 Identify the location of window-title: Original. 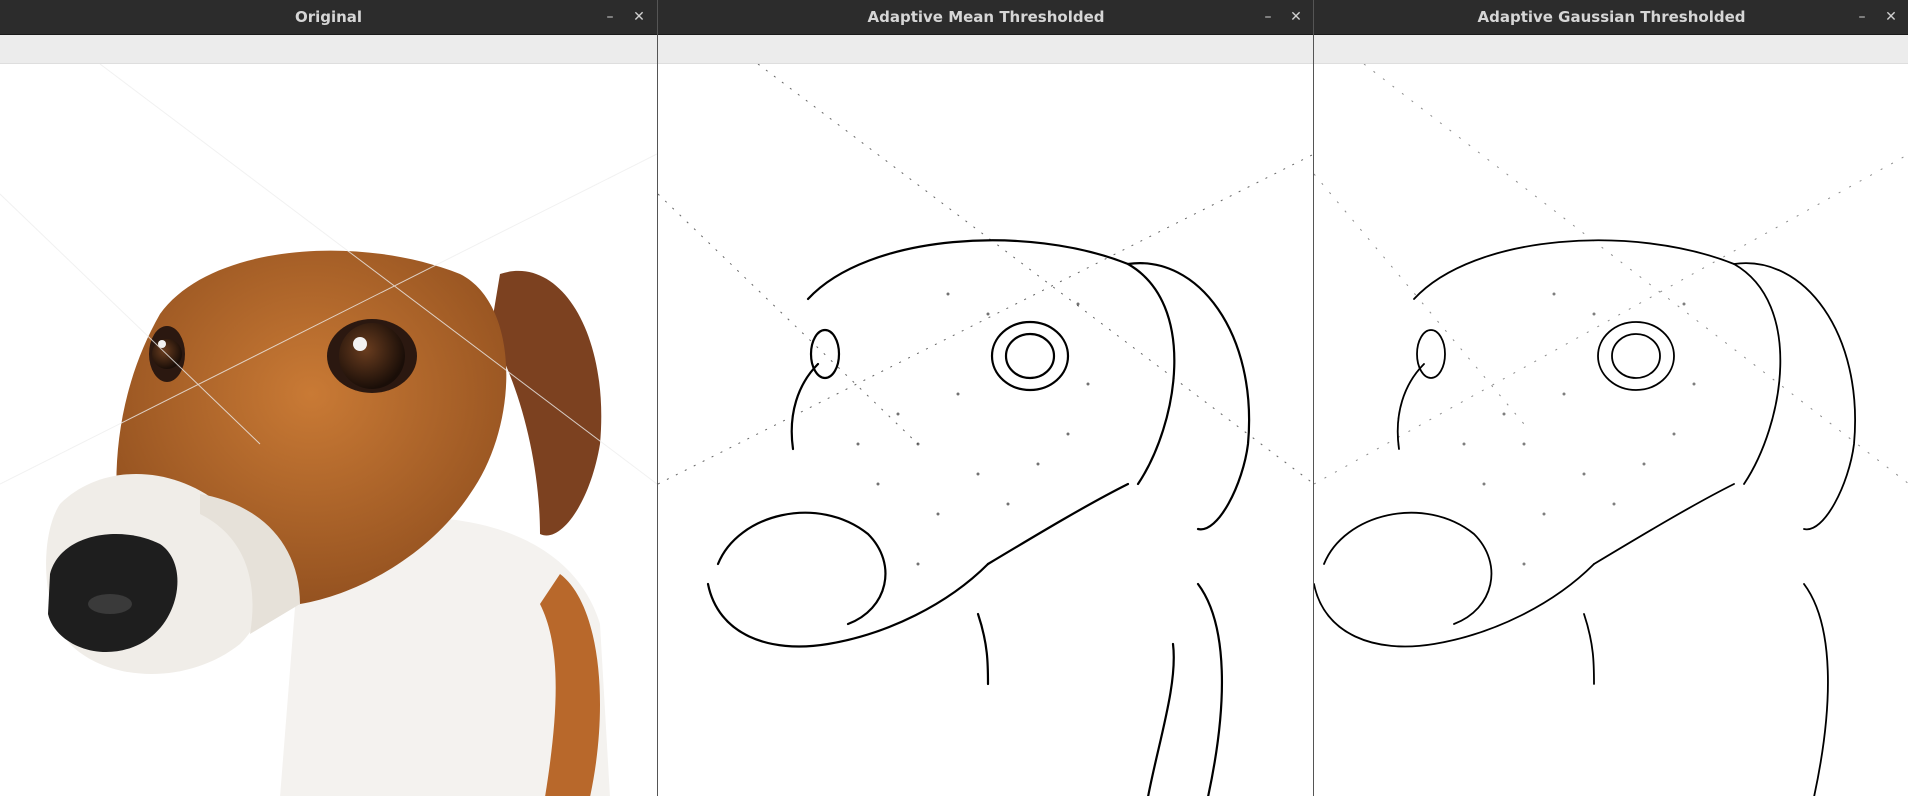
(328, 17).